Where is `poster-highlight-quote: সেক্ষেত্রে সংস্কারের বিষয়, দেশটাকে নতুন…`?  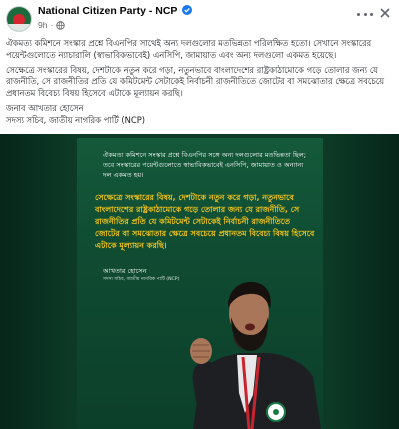 poster-highlight-quote: সেক্ষেত্রে সংস্কারের বিষয়, দেশটাকে নতুন… is located at coordinates (205, 221).